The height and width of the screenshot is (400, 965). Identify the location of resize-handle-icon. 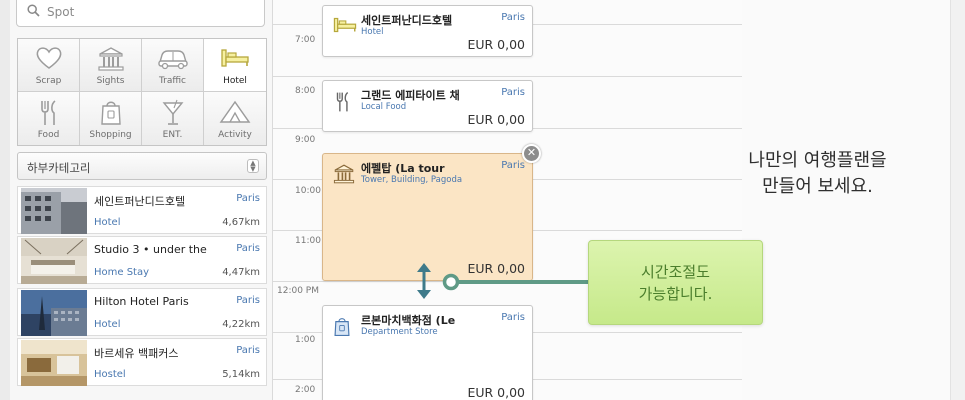
(424, 281).